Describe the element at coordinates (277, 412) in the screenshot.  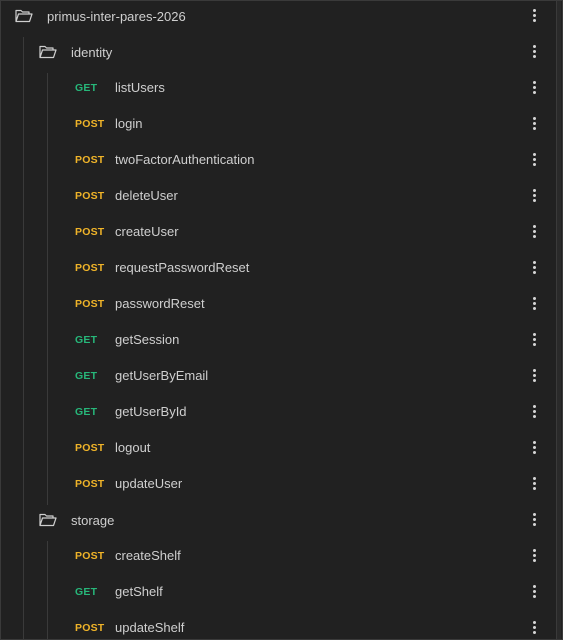
I see `request-item: GET getUserById` at that location.